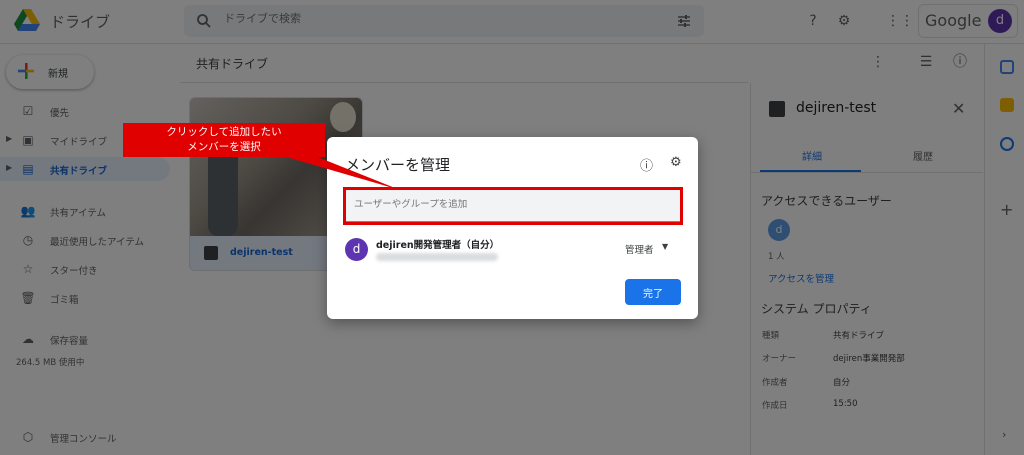 This screenshot has width=1024, height=455. I want to click on avatar: d, so click(356, 249).